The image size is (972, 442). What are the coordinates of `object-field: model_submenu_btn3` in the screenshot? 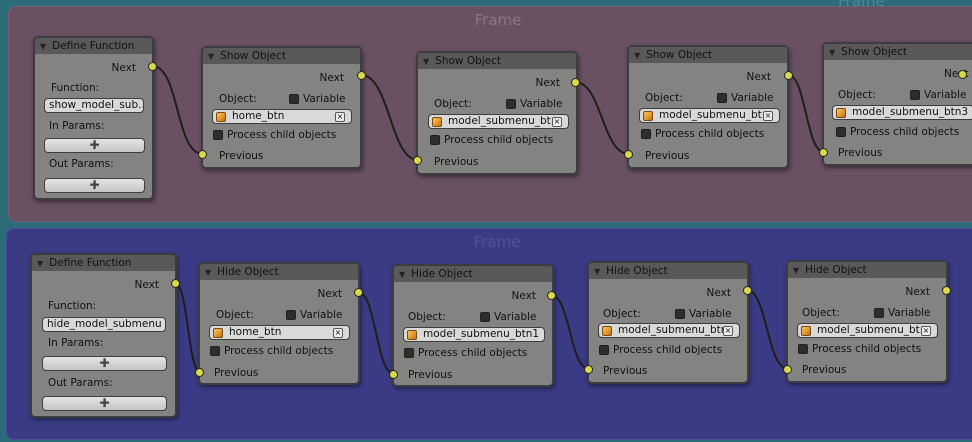 It's located at (902, 112).